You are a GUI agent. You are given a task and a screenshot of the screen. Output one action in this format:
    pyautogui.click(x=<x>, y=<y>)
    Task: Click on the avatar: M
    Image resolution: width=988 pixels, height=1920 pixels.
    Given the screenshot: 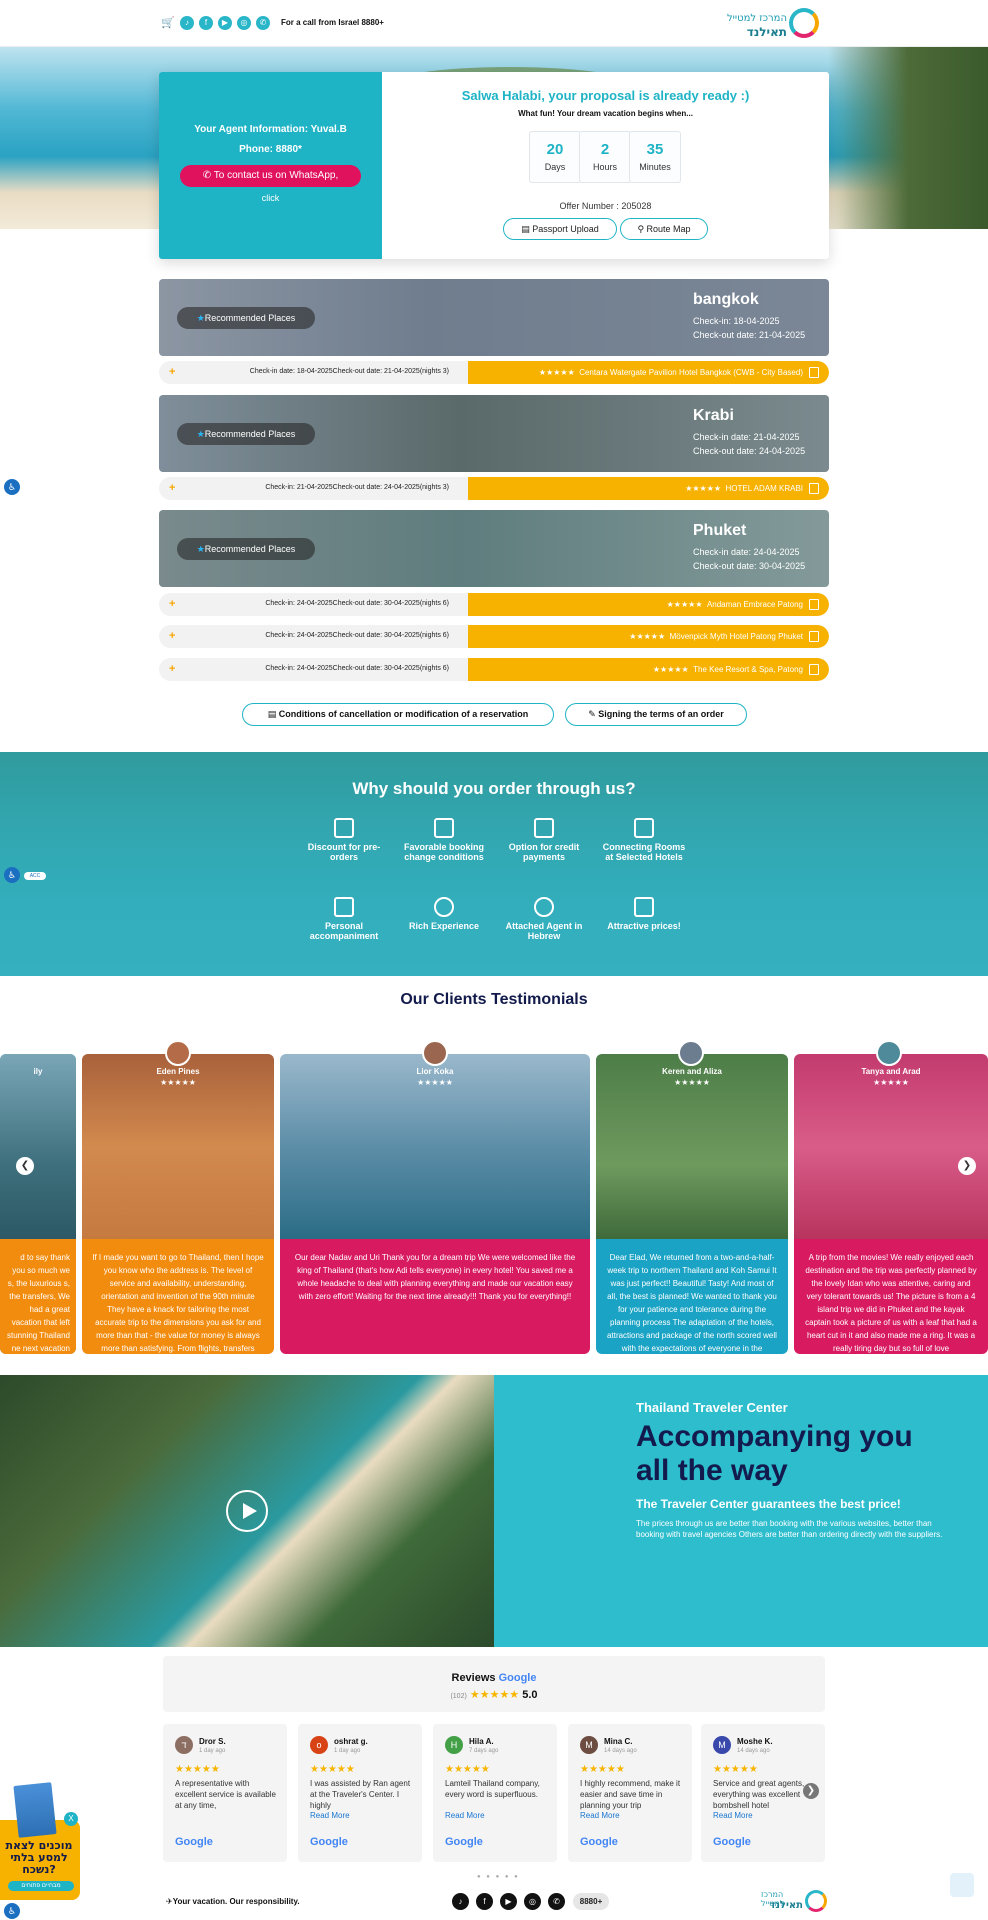 What is the action you would take?
    pyautogui.click(x=722, y=1745)
    